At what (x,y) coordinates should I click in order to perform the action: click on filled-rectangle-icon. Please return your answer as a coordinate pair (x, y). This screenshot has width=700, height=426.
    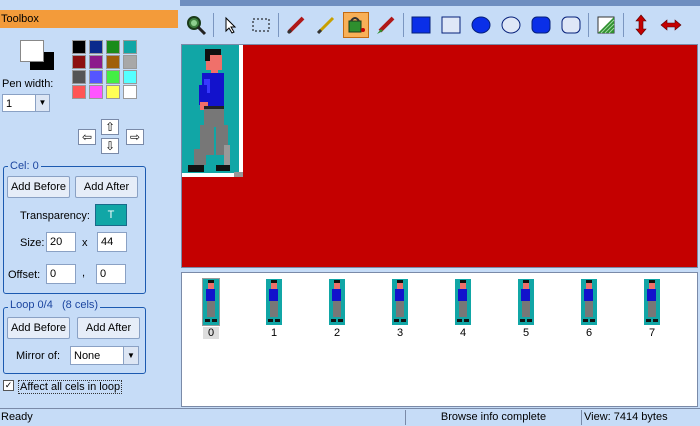
    Looking at the image, I should click on (421, 25).